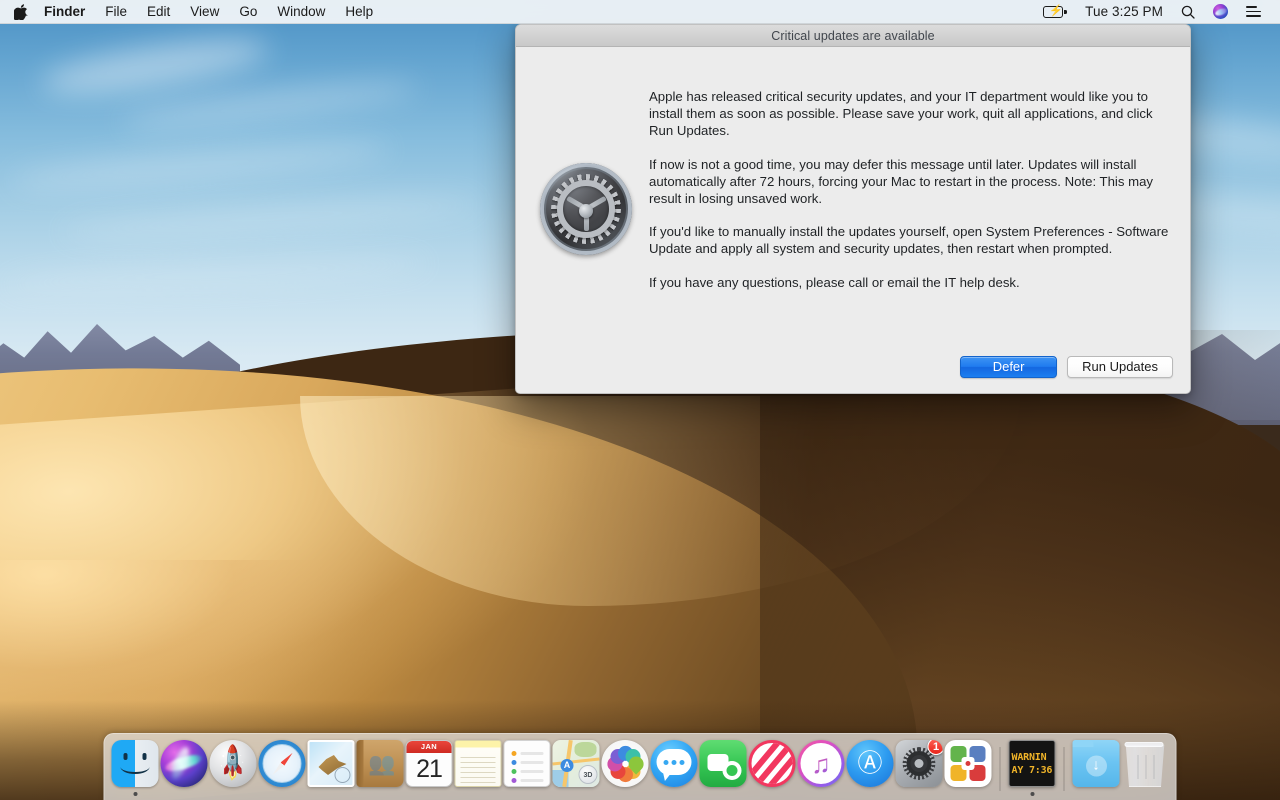 The height and width of the screenshot is (800, 1280). I want to click on menu-app-name: Finder, so click(67, 12).